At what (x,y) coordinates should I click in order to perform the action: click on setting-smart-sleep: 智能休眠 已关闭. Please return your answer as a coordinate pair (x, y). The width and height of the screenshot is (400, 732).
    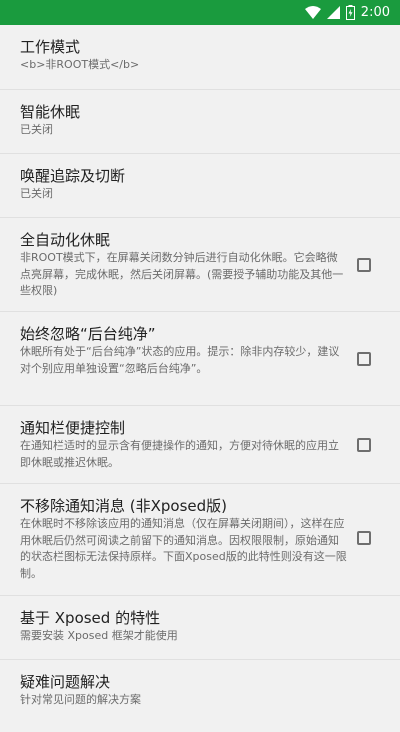
    Looking at the image, I should click on (200, 122).